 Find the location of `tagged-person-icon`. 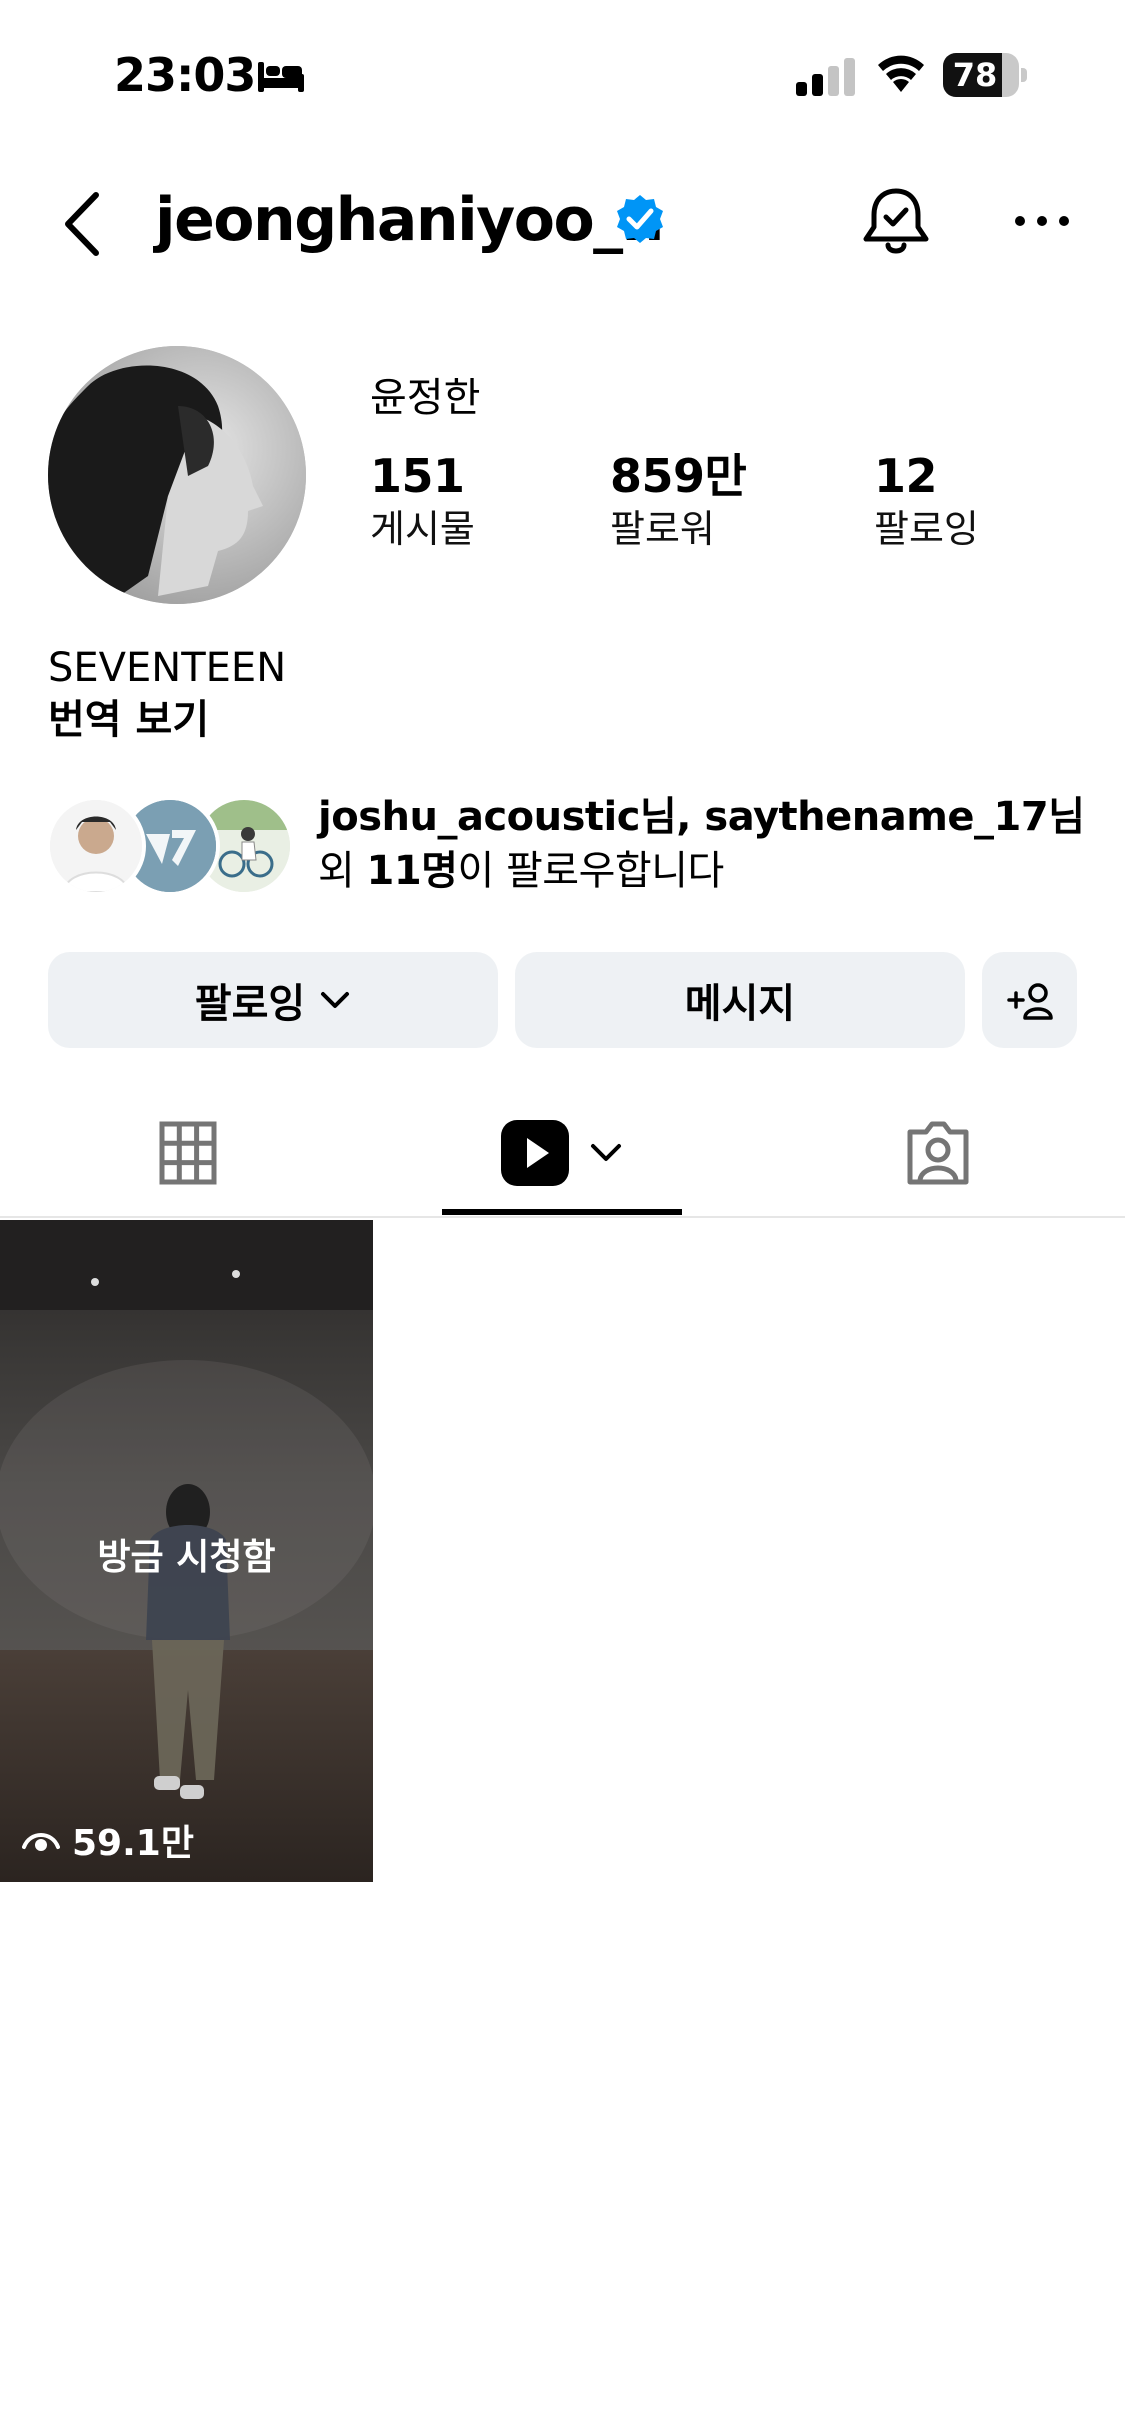

tagged-person-icon is located at coordinates (937, 1153).